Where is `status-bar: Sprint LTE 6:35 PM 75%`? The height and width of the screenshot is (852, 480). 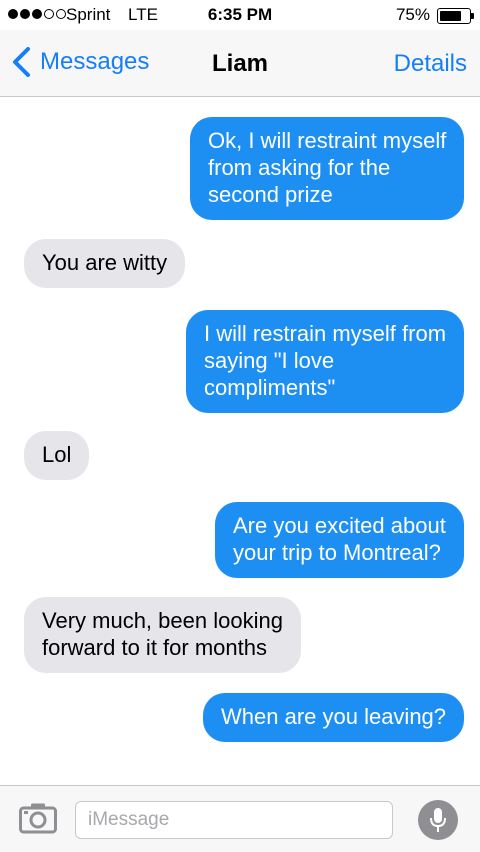
status-bar: Sprint LTE 6:35 PM 75% is located at coordinates (240, 15).